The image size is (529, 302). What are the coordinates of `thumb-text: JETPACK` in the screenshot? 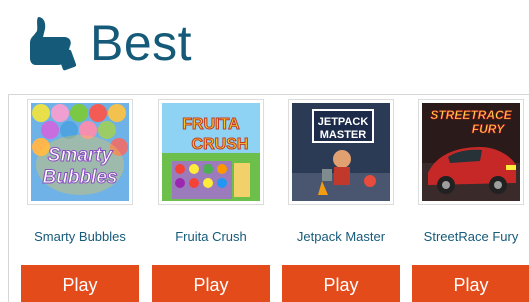 It's located at (343, 122).